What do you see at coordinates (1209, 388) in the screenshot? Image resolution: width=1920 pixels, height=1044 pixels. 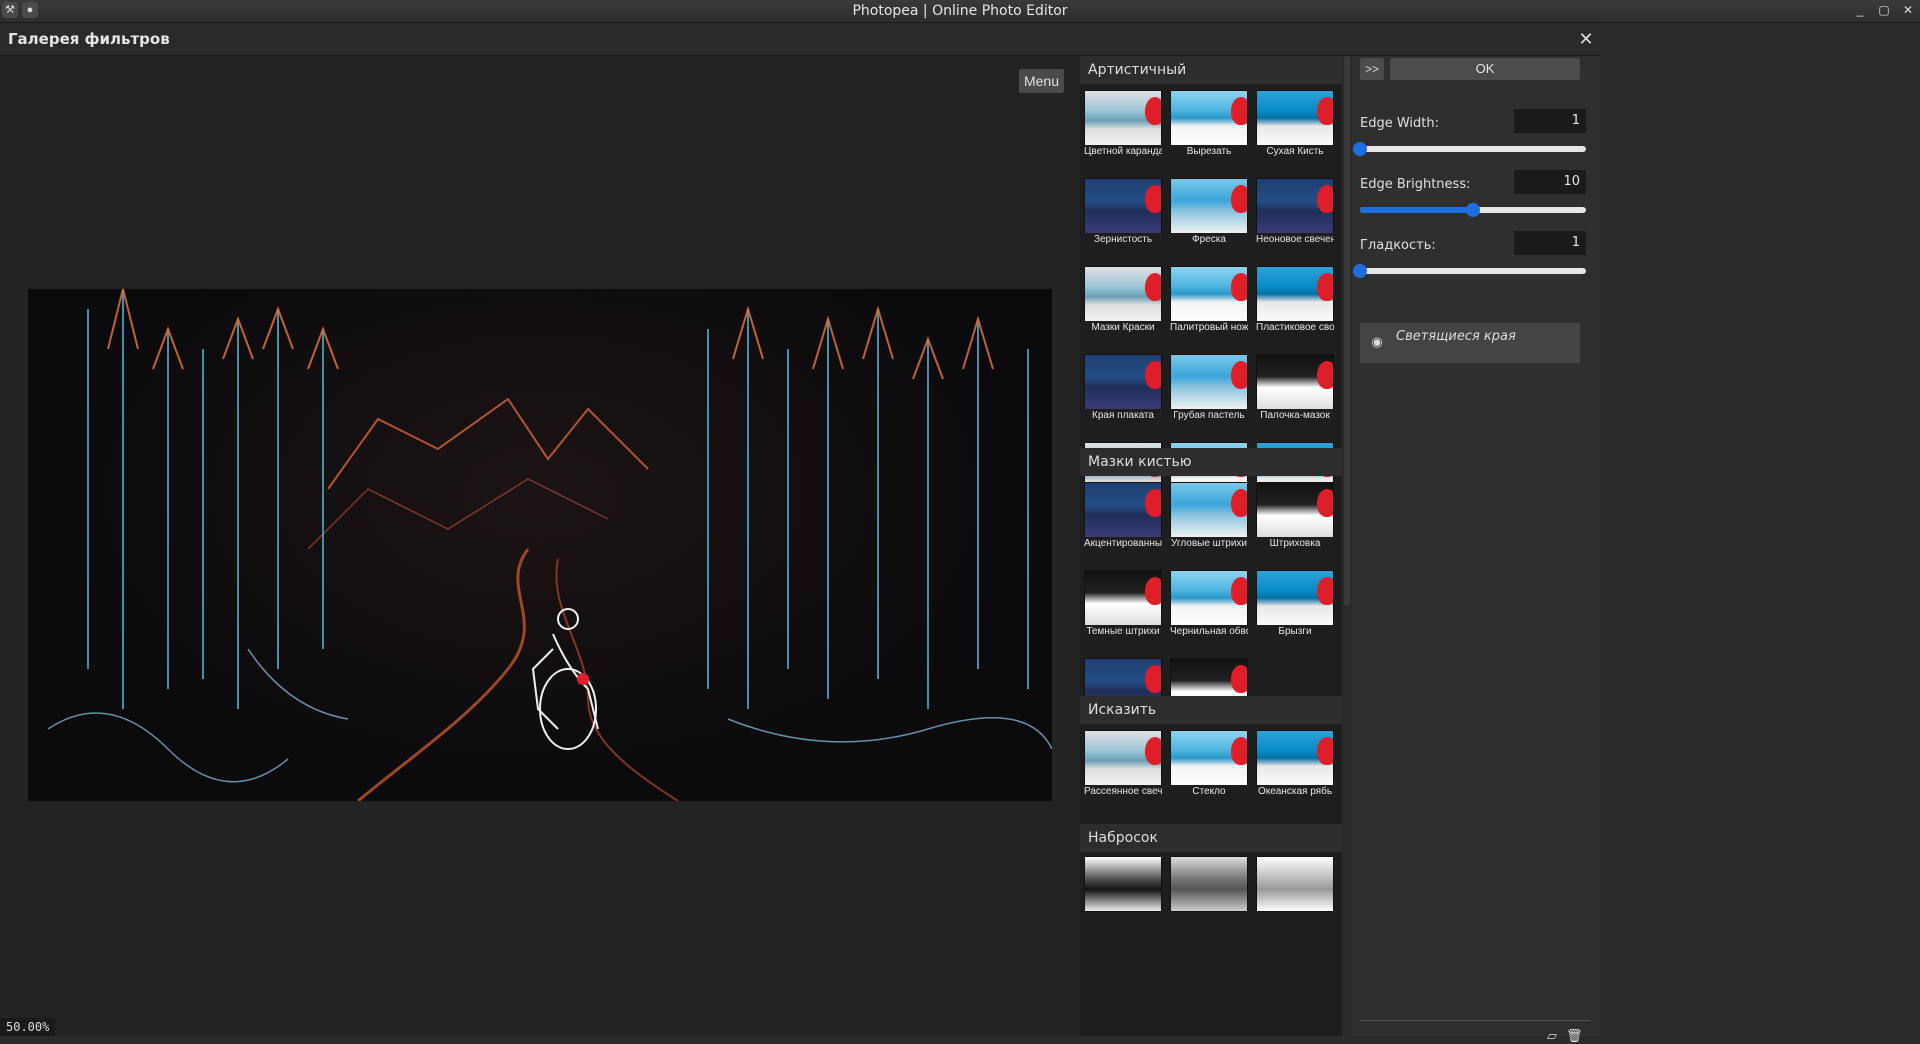 I see `filter-thumb: Грубая пастель` at bounding box center [1209, 388].